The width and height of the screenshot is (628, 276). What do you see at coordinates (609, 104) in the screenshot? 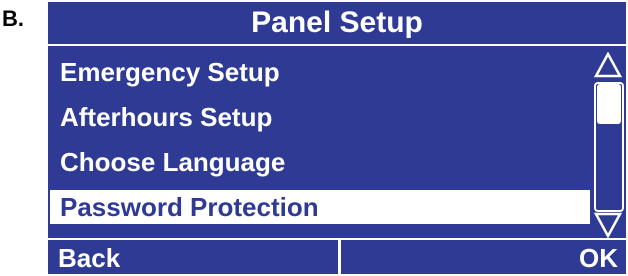
I see `scrollbar-thumb` at bounding box center [609, 104].